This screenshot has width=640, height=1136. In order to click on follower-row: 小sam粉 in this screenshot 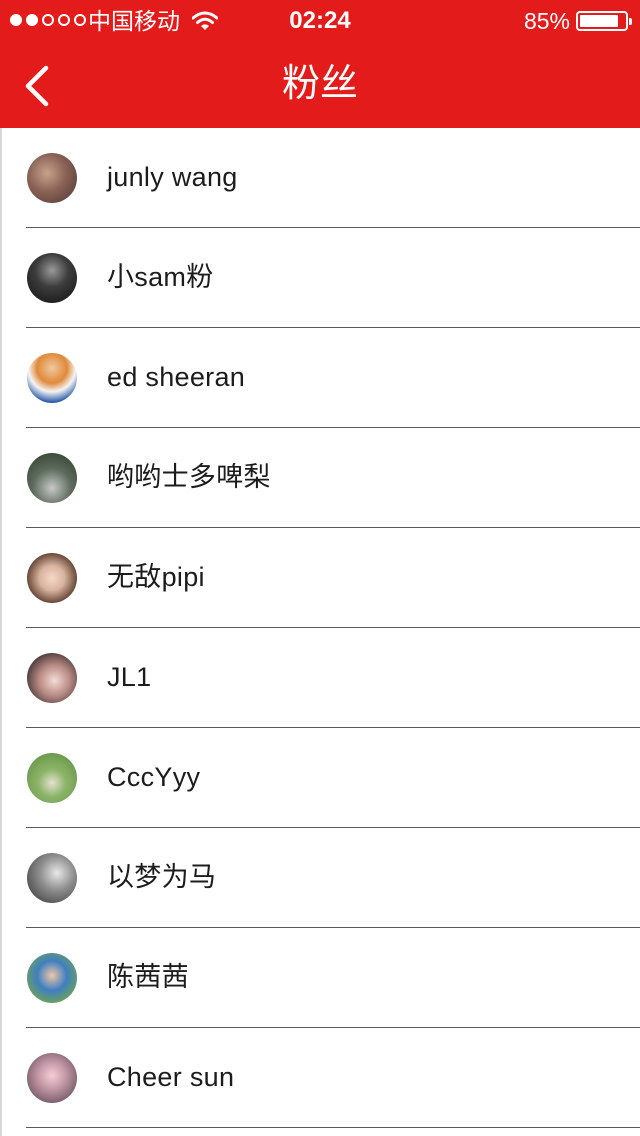, I will do `click(321, 278)`.